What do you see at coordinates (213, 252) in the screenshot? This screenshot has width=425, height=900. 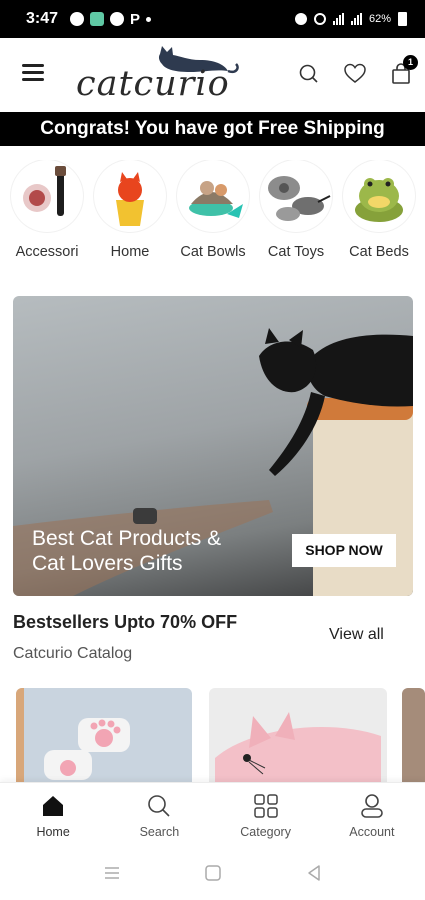 I see `category-label: Cat Bowls` at bounding box center [213, 252].